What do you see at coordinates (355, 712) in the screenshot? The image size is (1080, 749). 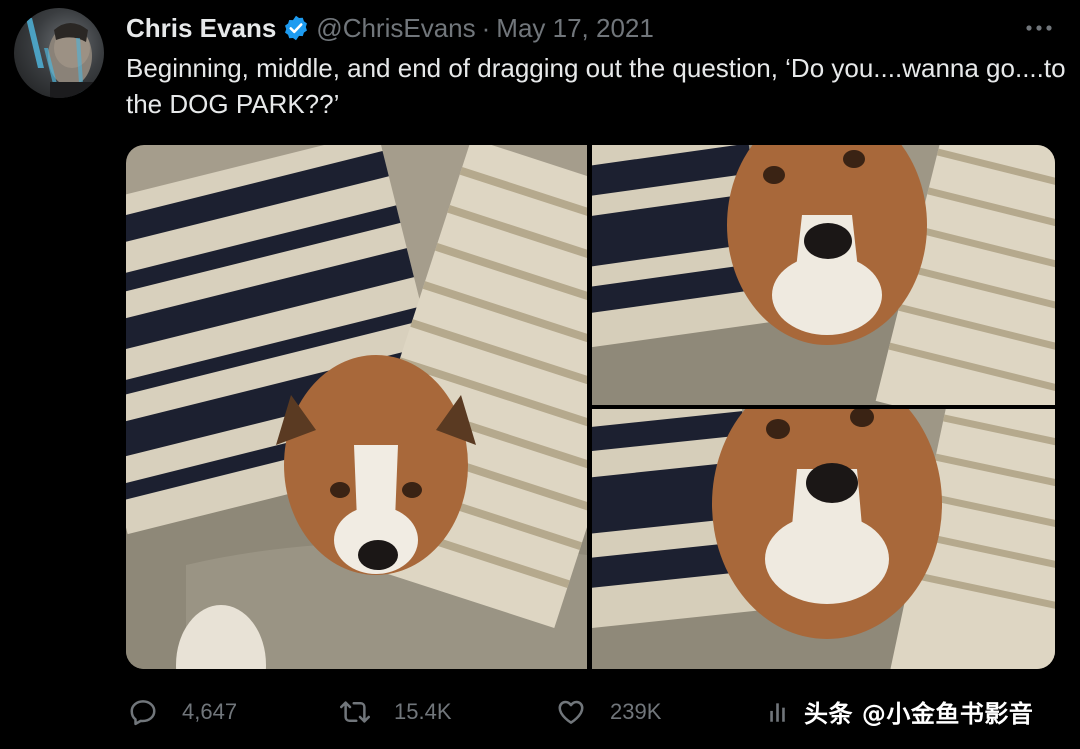 I see `retweet-icon` at bounding box center [355, 712].